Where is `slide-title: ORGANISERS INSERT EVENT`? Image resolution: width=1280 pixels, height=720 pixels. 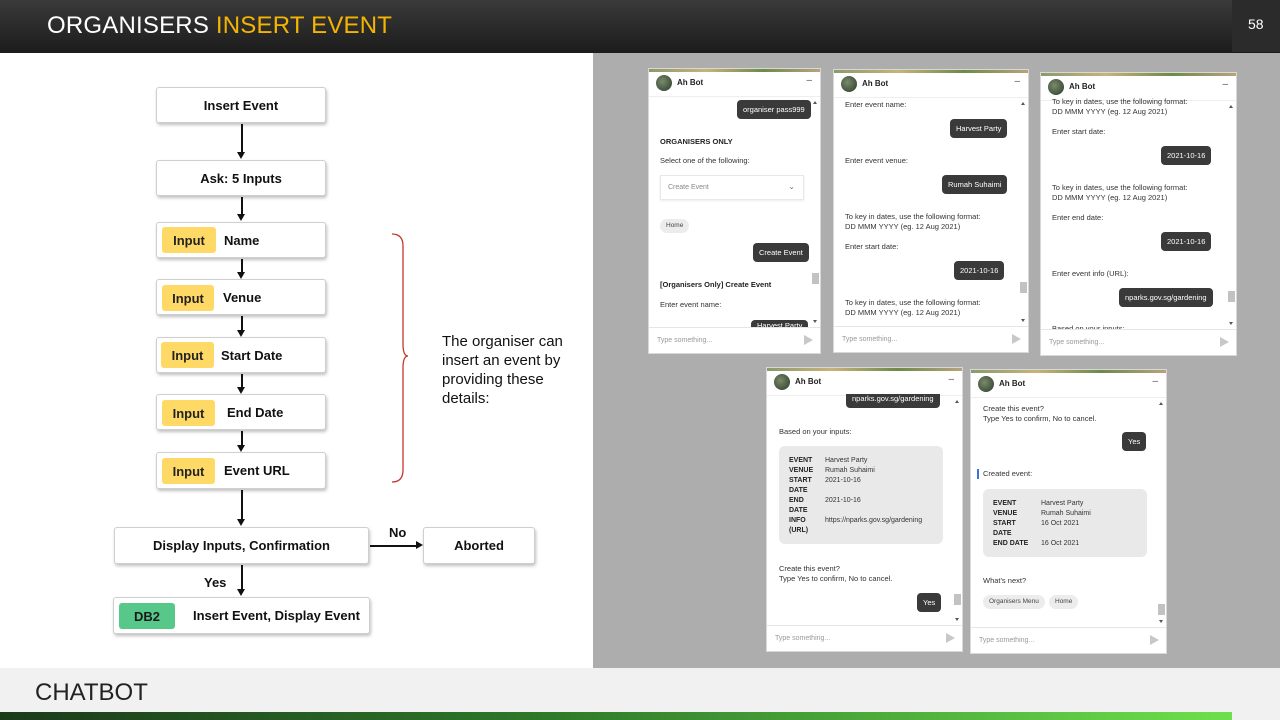
slide-title: ORGANISERS INSERT EVENT is located at coordinates (220, 25).